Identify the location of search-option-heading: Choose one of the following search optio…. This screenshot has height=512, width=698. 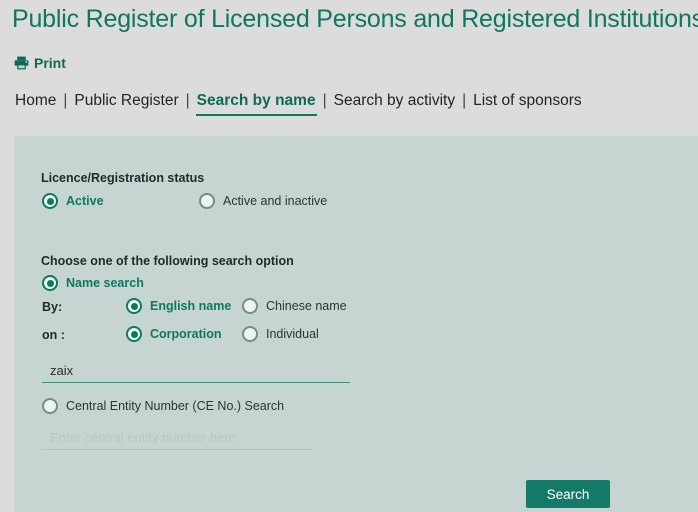
(167, 261).